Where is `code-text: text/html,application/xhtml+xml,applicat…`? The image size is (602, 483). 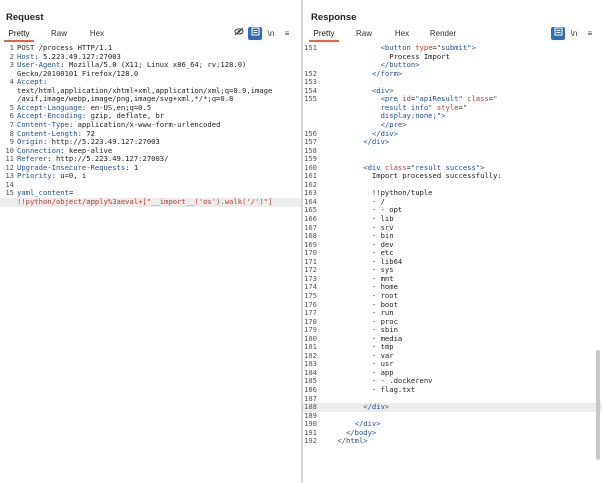 code-text: text/html,application/xhtml+xml,applicat… is located at coordinates (145, 90).